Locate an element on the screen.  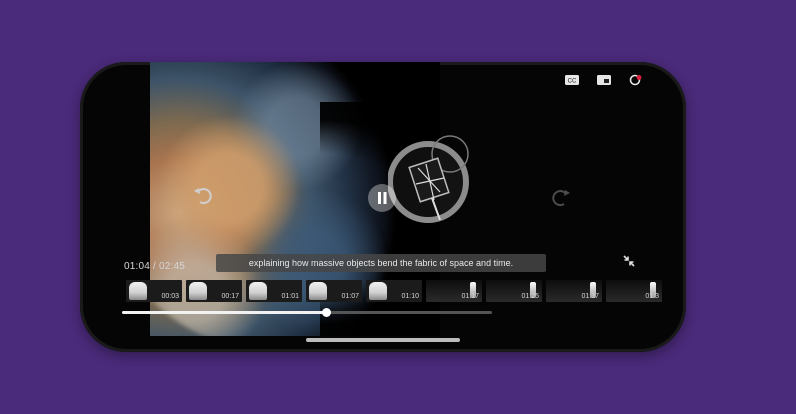
thumbnail-timestamp: 01:3 is located at coordinates (652, 296).